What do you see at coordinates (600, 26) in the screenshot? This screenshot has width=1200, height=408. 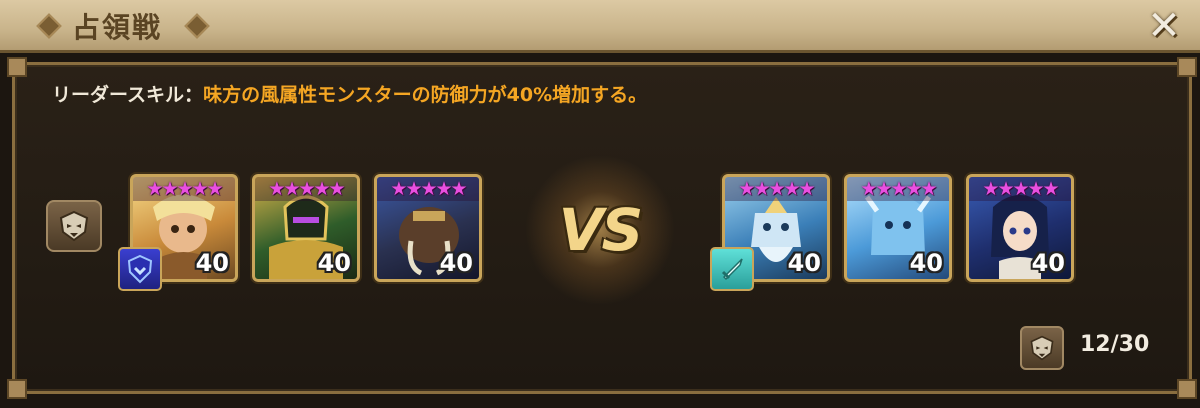 I see `title-bar: 占領戦 ✕` at bounding box center [600, 26].